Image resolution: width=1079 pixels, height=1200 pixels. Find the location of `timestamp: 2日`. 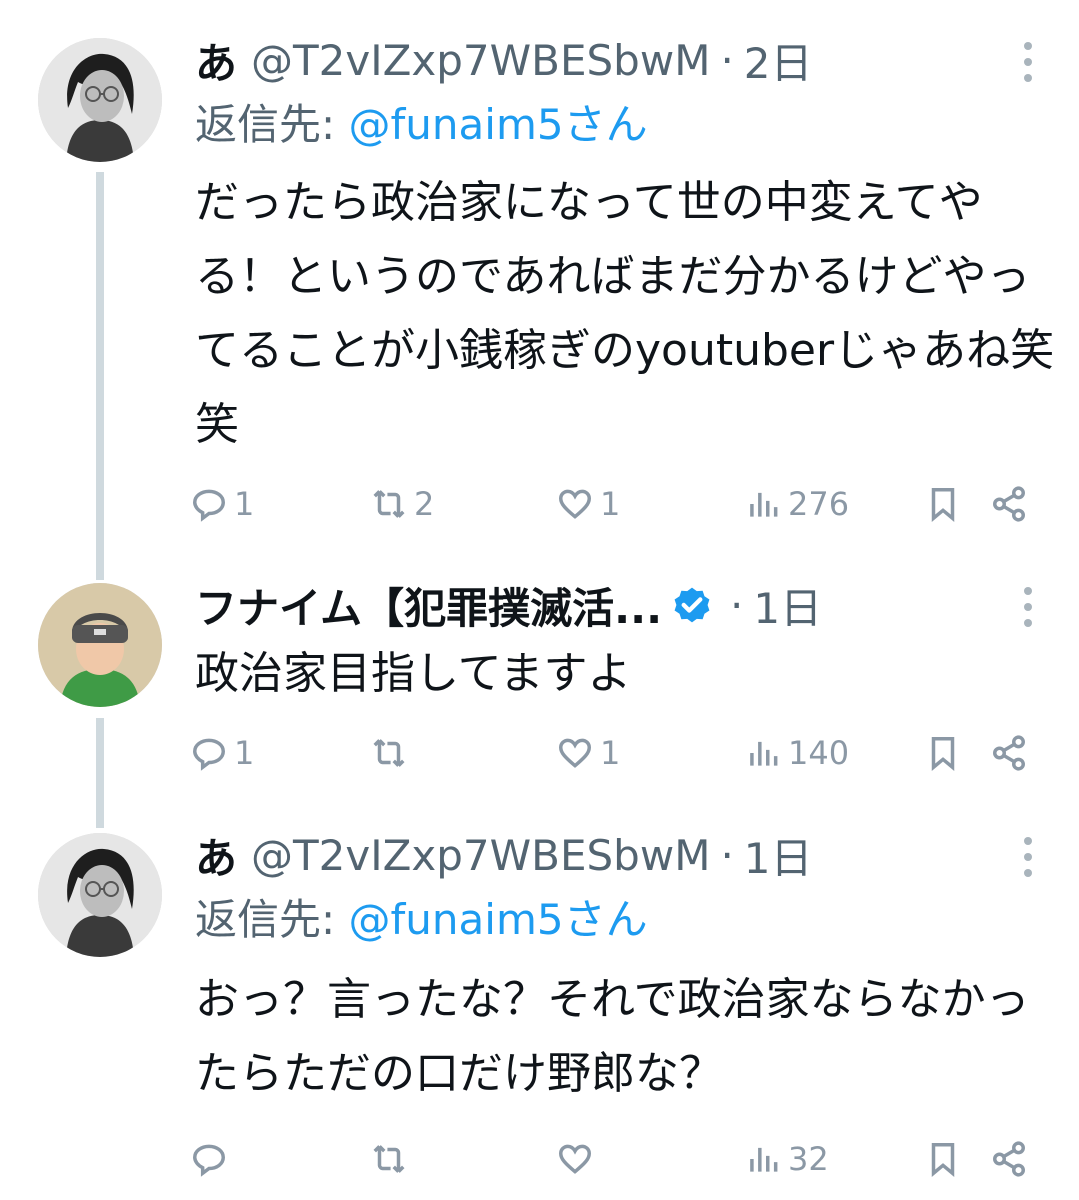

timestamp: 2日 is located at coordinates (778, 60).